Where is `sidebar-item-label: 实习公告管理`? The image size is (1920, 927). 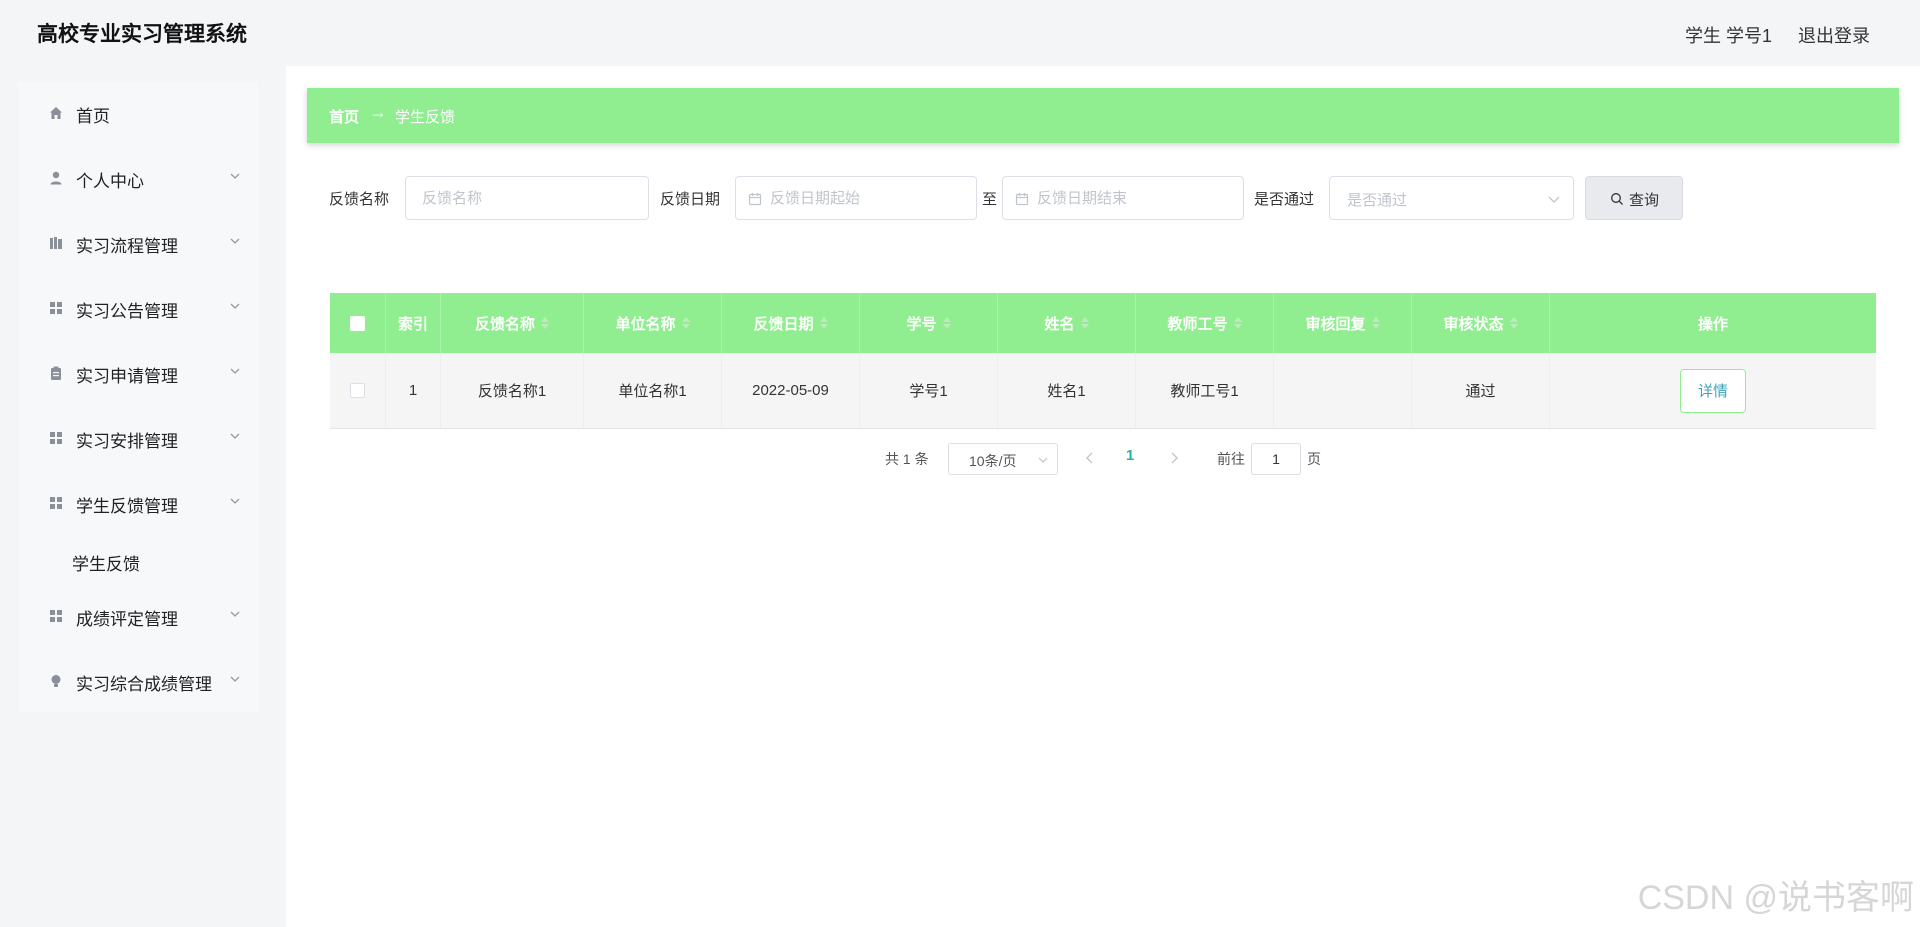 sidebar-item-label: 实习公告管理 is located at coordinates (127, 311).